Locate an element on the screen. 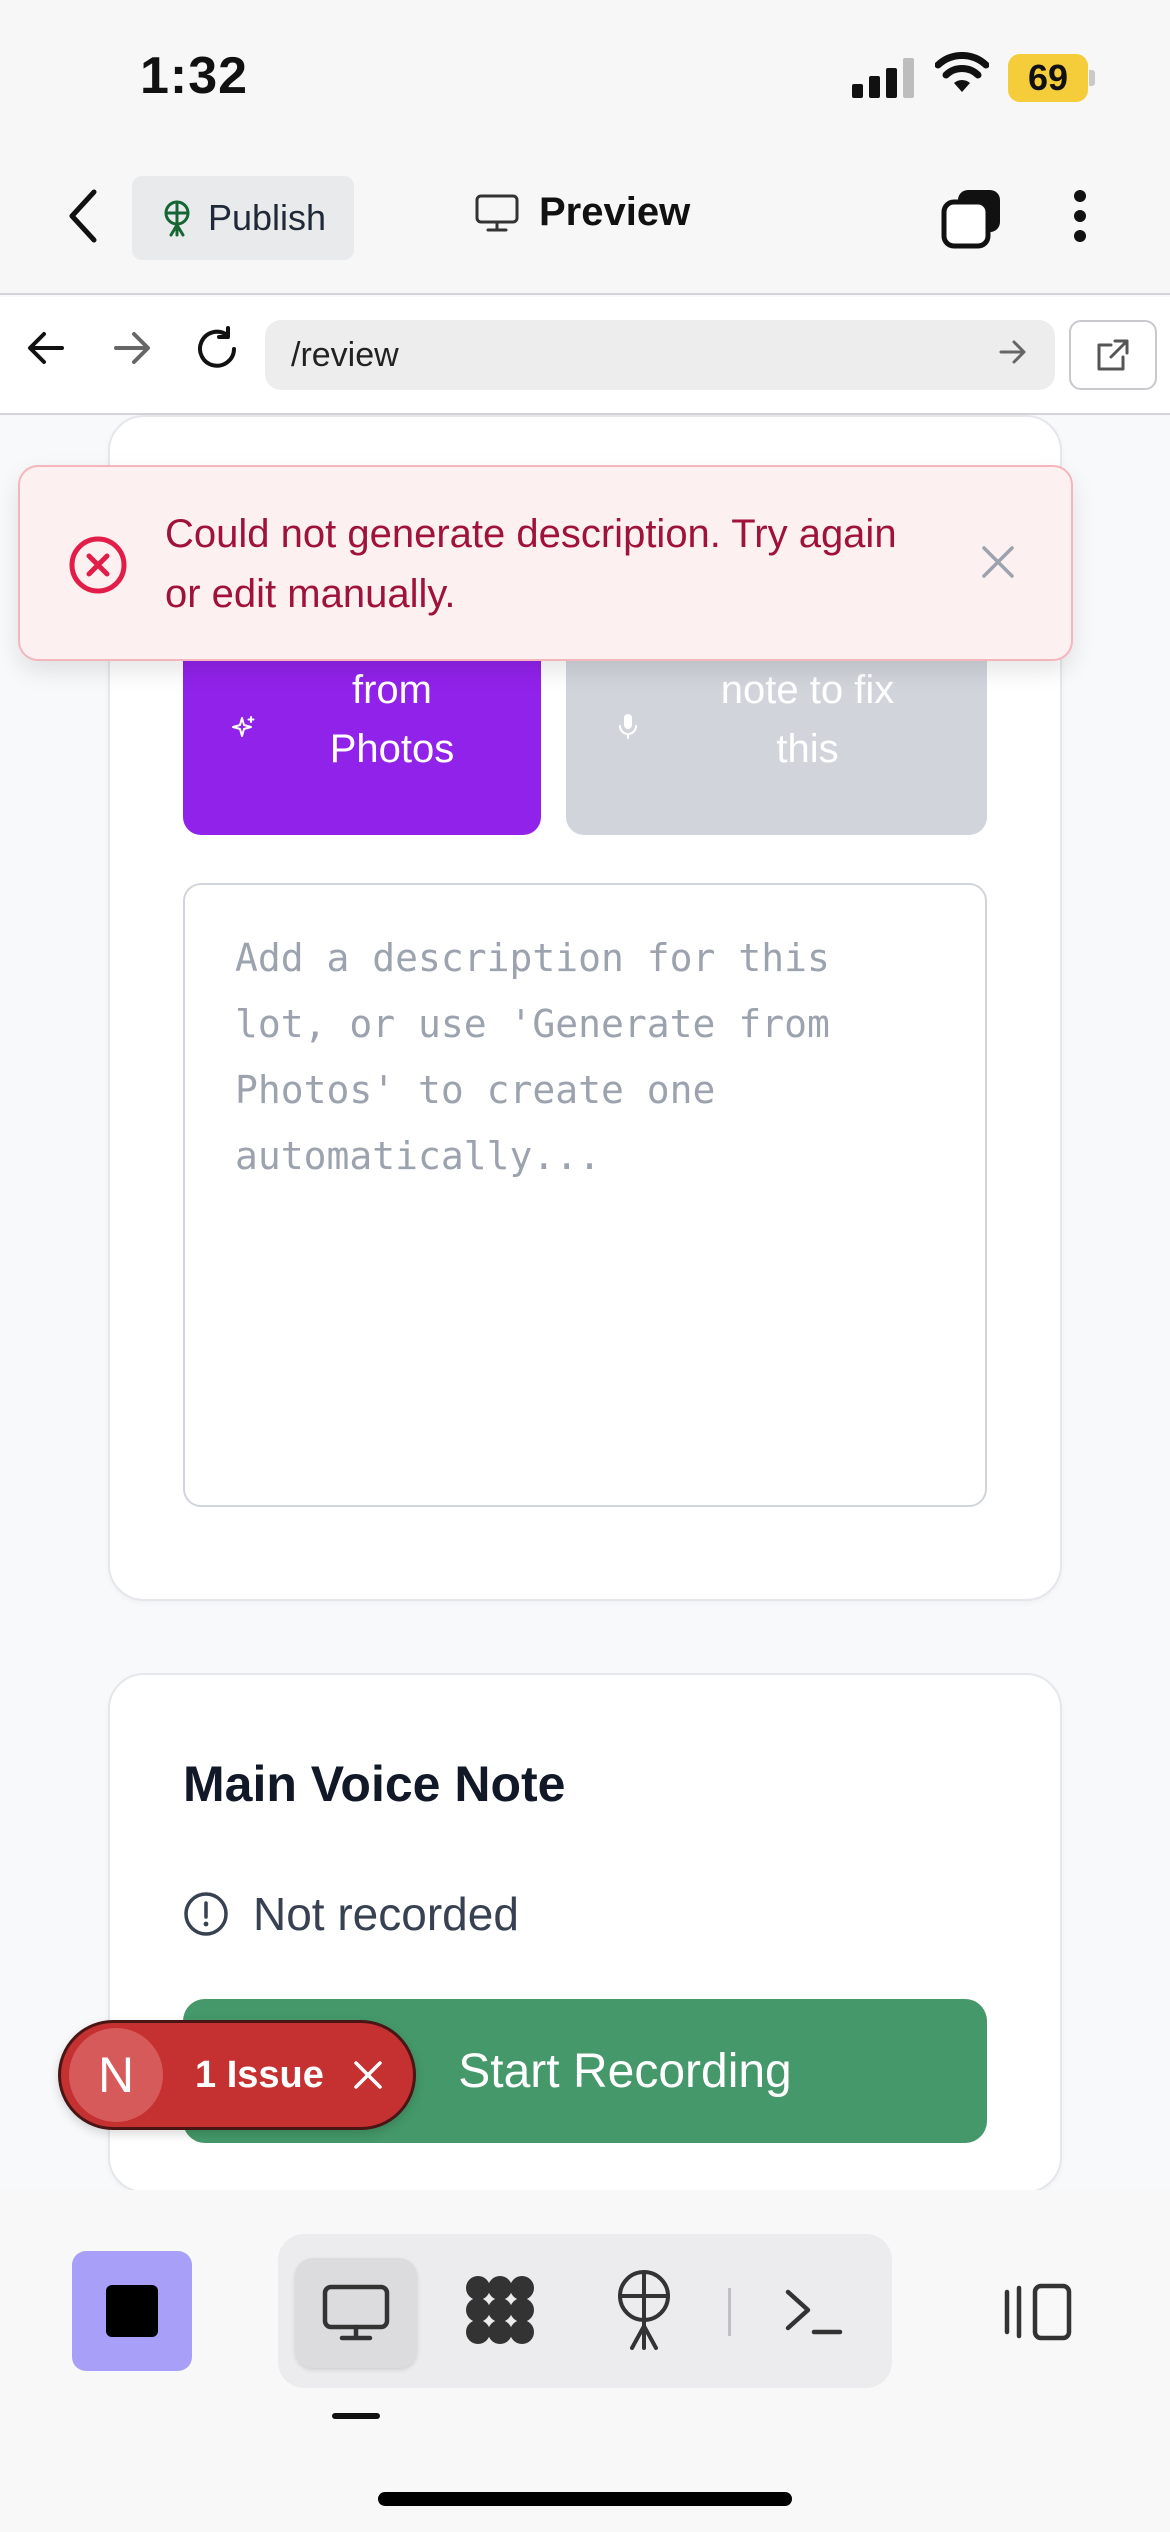  stop-icon is located at coordinates (132, 2311).